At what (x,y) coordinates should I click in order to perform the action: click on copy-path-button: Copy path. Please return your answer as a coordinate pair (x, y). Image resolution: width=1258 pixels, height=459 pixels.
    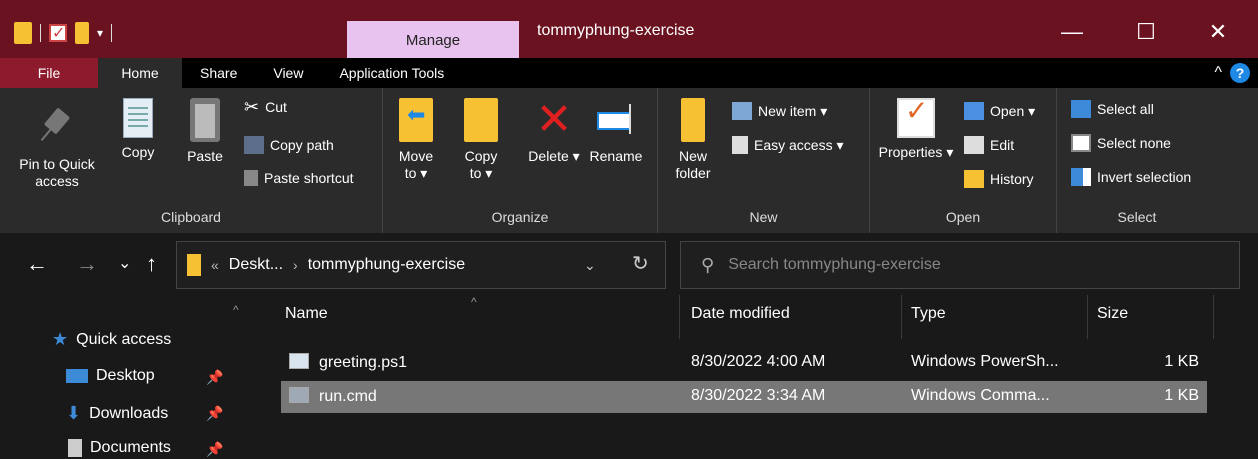
    Looking at the image, I should click on (289, 145).